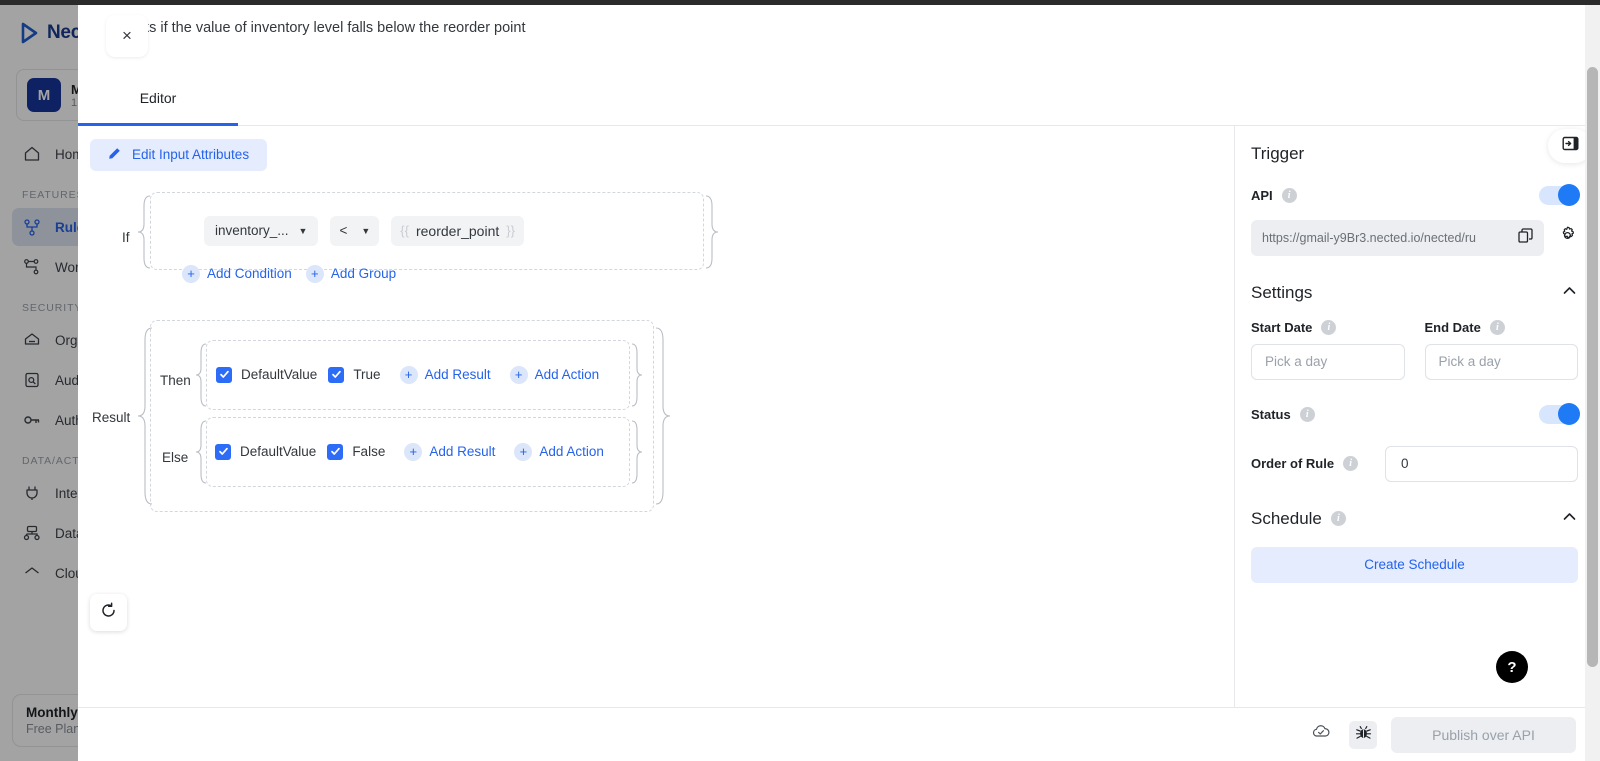  What do you see at coordinates (571, 452) in the screenshot?
I see `else-add-action-label: Add Action` at bounding box center [571, 452].